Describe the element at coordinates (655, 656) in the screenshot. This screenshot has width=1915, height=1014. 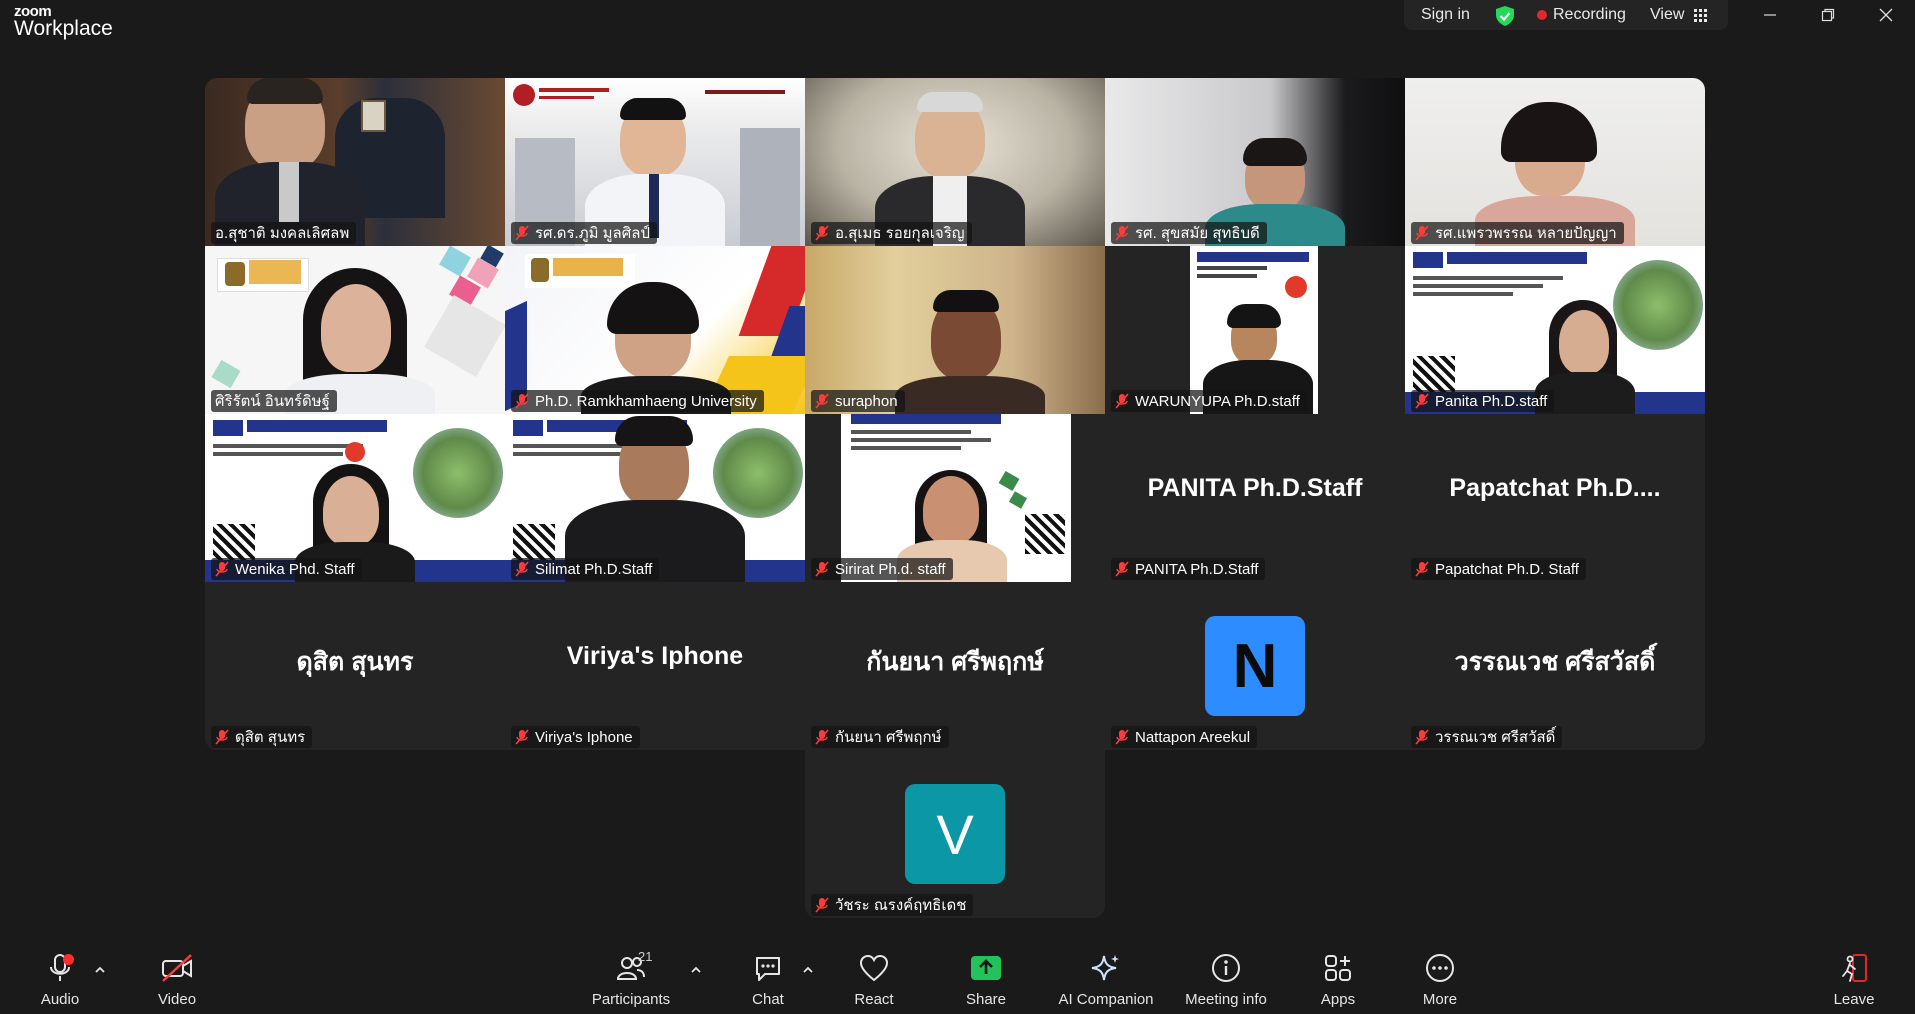
I see `participant-display-name: Viriya's Iphone` at that location.